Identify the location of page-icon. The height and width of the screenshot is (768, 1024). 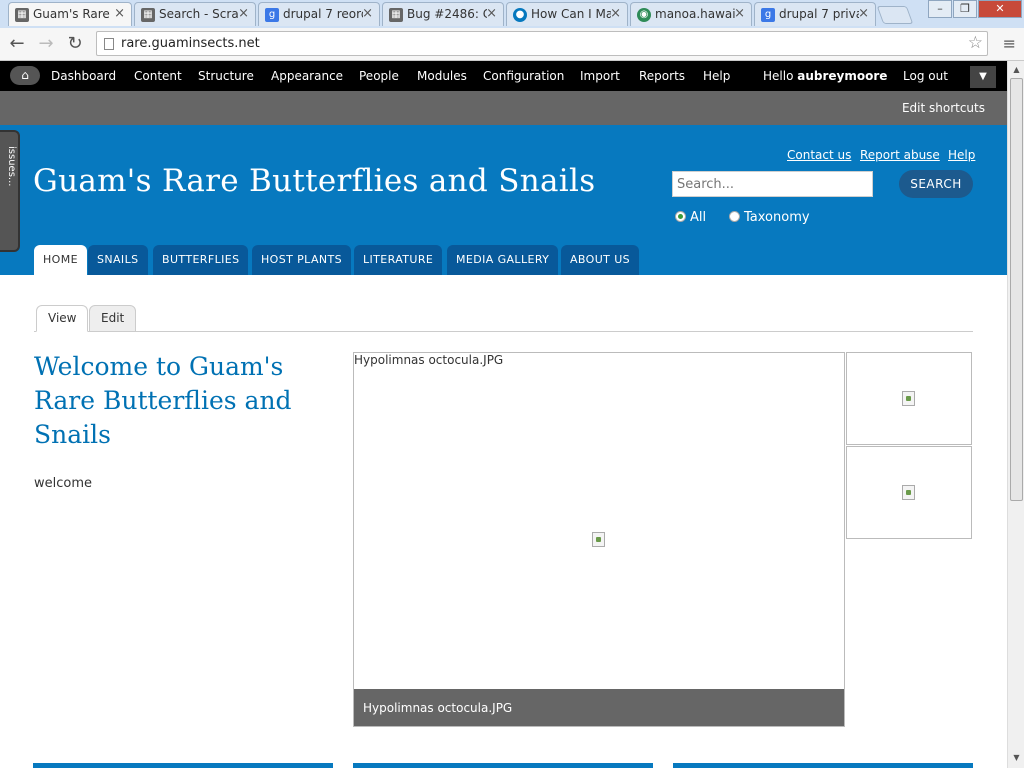
(109, 44).